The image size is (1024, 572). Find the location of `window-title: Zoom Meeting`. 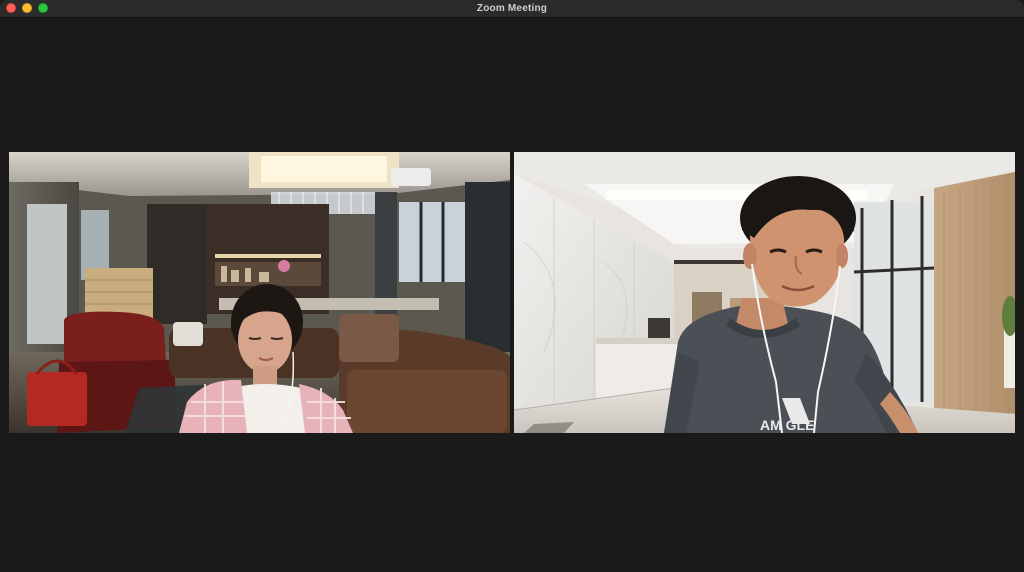

window-title: Zoom Meeting is located at coordinates (512, 8).